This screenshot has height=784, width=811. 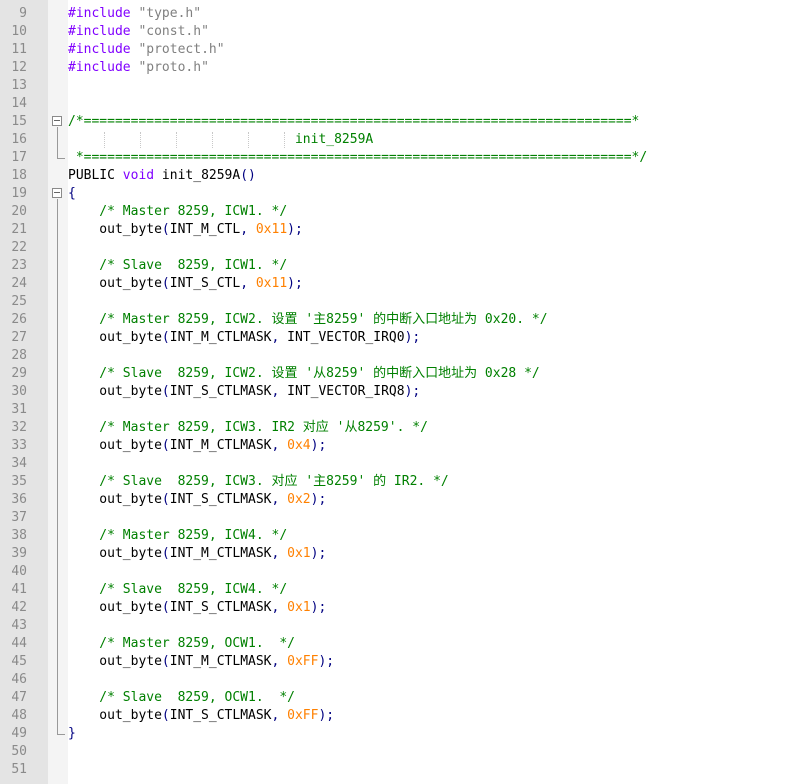 I want to click on code-token: 0x1, so click(x=299, y=607).